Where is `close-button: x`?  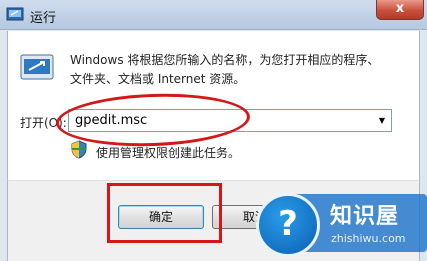 close-button: x is located at coordinates (400, 10).